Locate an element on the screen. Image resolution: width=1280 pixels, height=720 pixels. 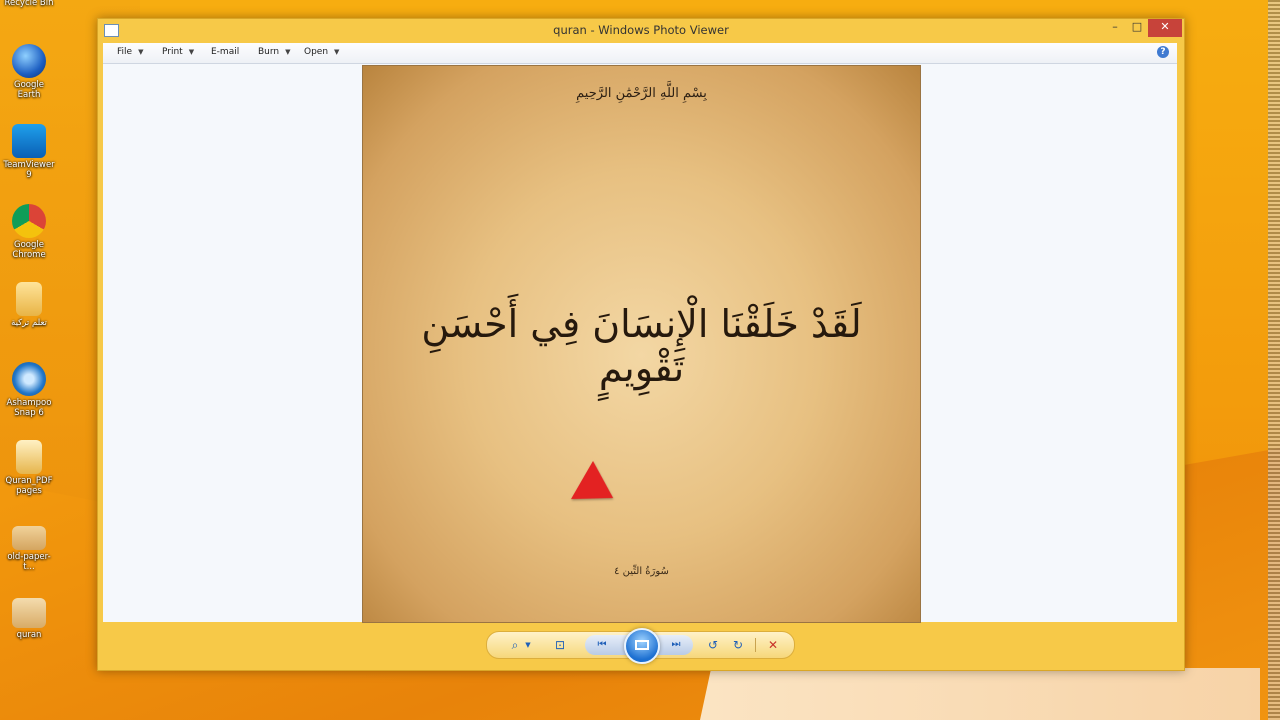
desktop-icon-label: Recycle Bin is located at coordinates (29, 4).